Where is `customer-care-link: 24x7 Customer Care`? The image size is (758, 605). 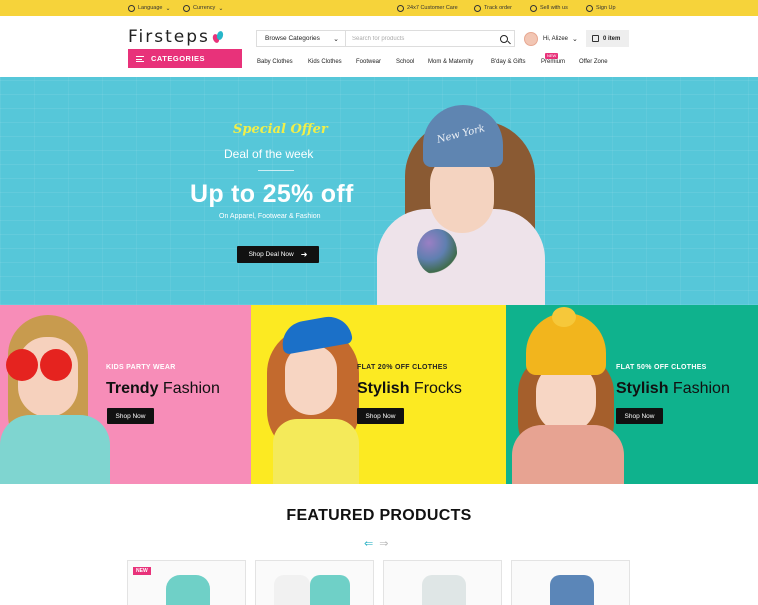 customer-care-link: 24x7 Customer Care is located at coordinates (427, 8).